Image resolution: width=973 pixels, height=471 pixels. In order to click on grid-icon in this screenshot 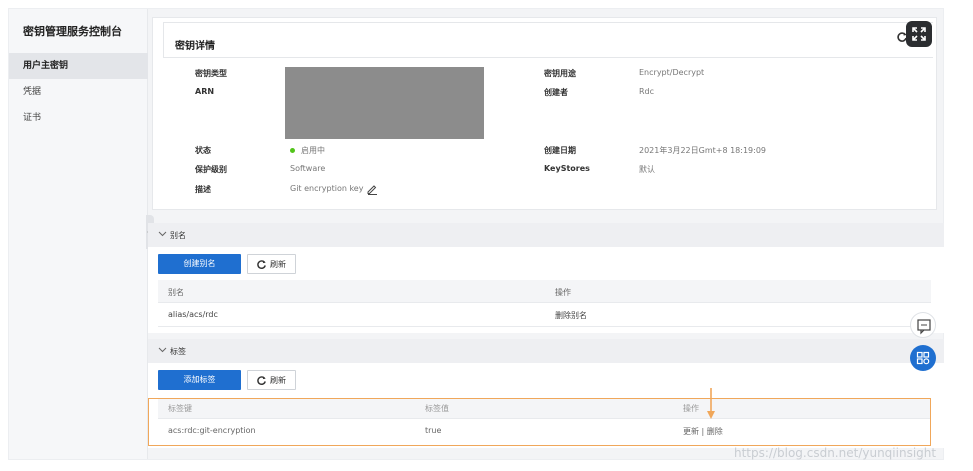, I will do `click(923, 358)`.